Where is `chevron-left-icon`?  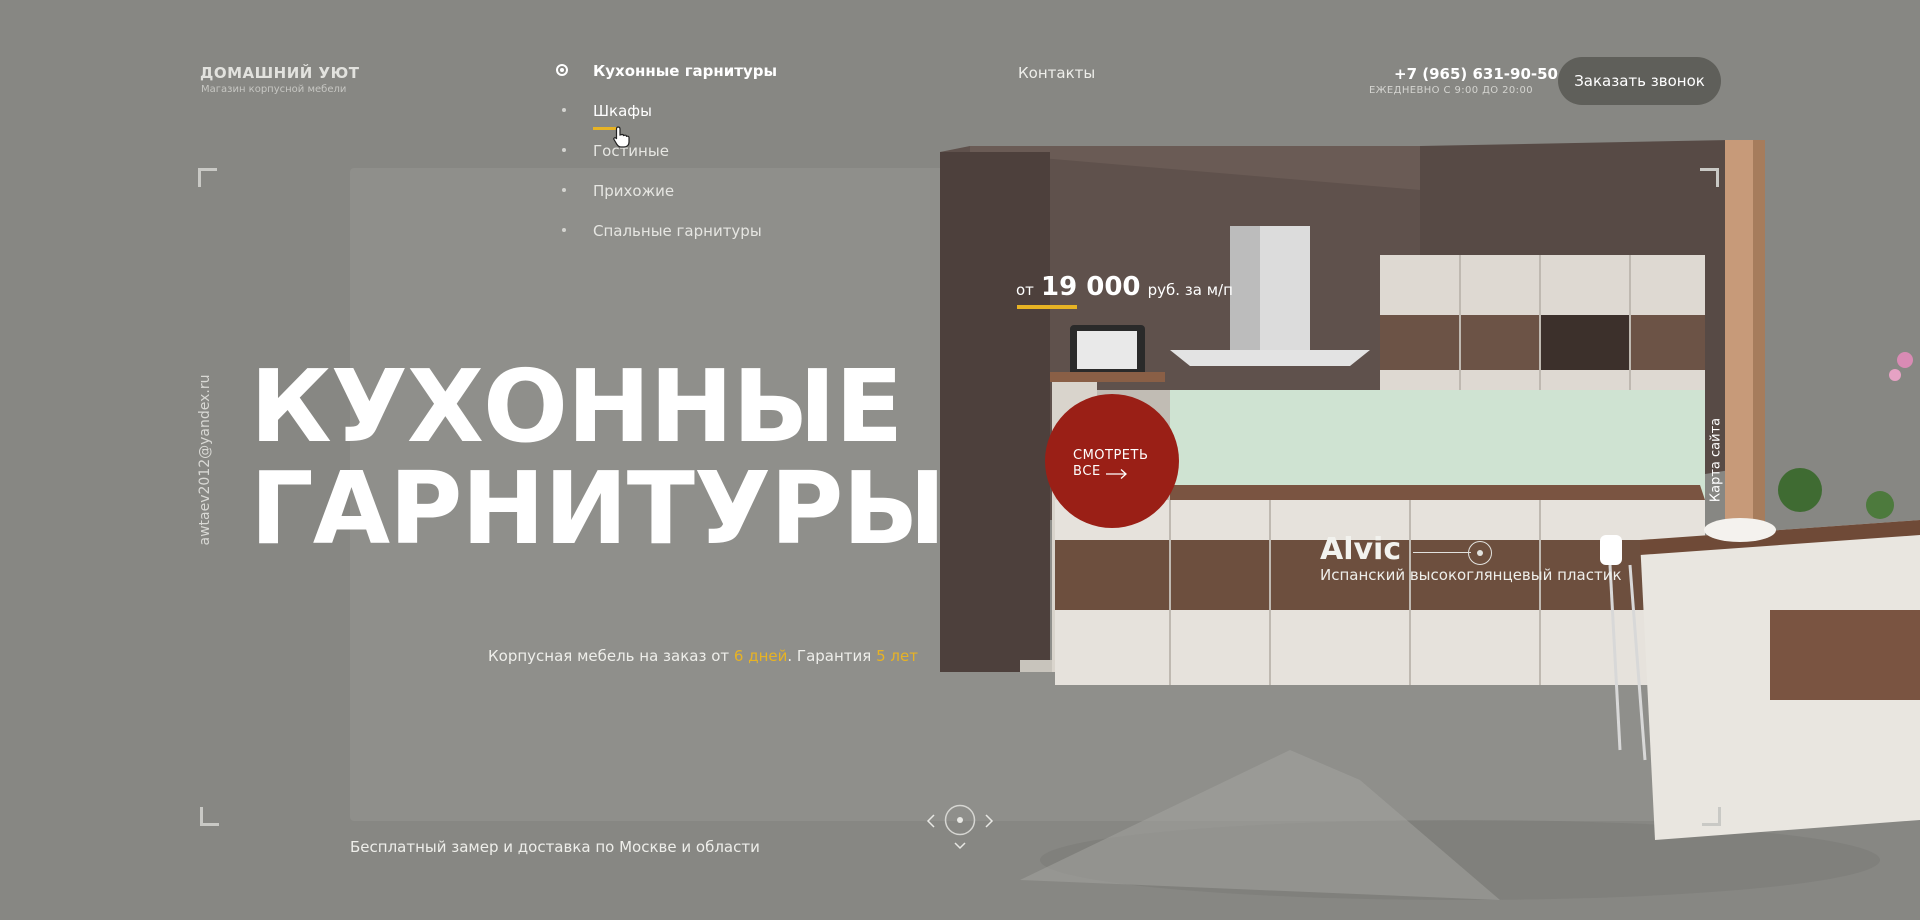 chevron-left-icon is located at coordinates (931, 821).